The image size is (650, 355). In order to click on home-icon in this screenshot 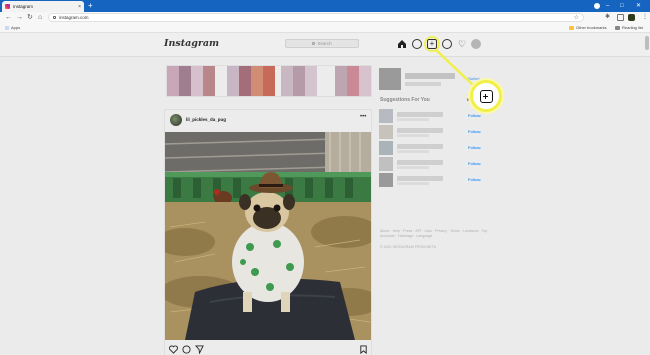, I will do `click(402, 44)`.